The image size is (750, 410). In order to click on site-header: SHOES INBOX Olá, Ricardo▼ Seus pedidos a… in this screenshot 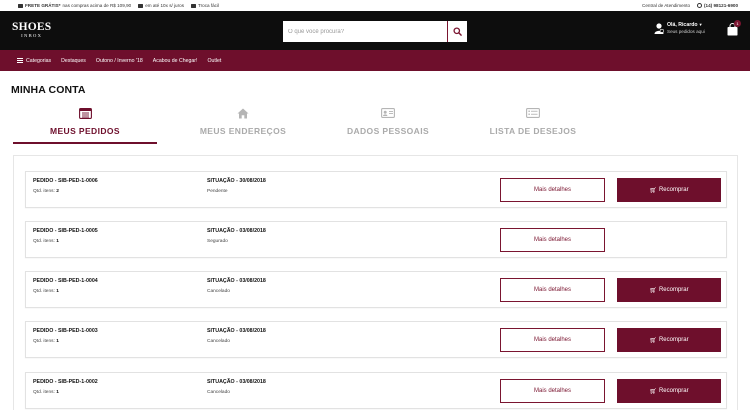, I will do `click(375, 30)`.